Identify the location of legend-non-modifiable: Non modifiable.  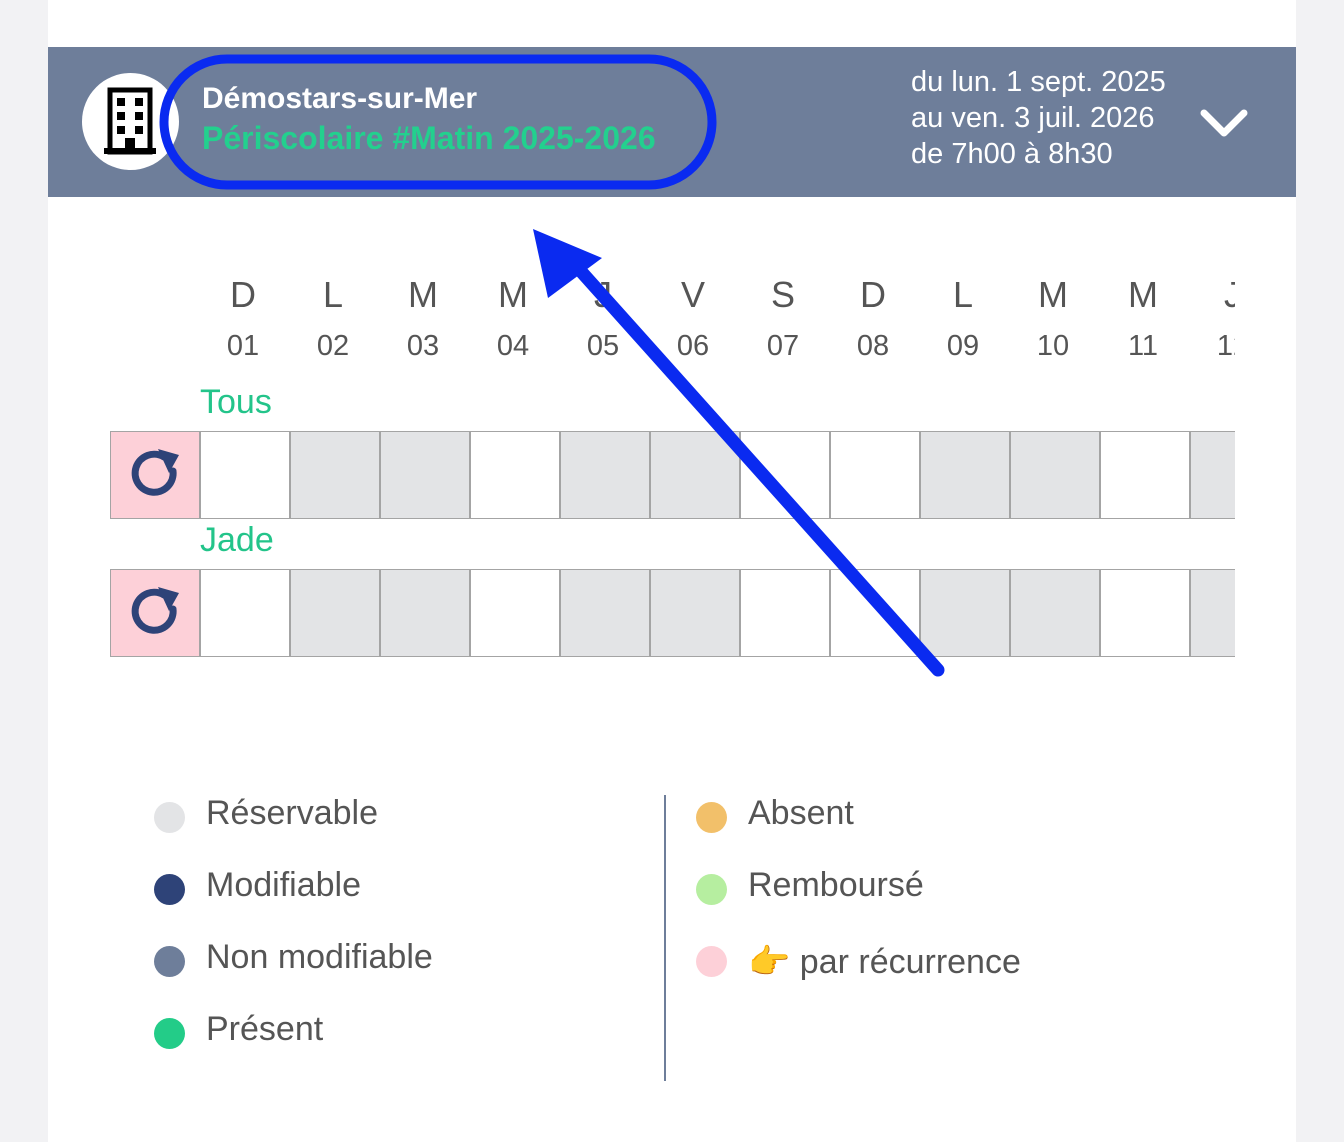
(319, 957).